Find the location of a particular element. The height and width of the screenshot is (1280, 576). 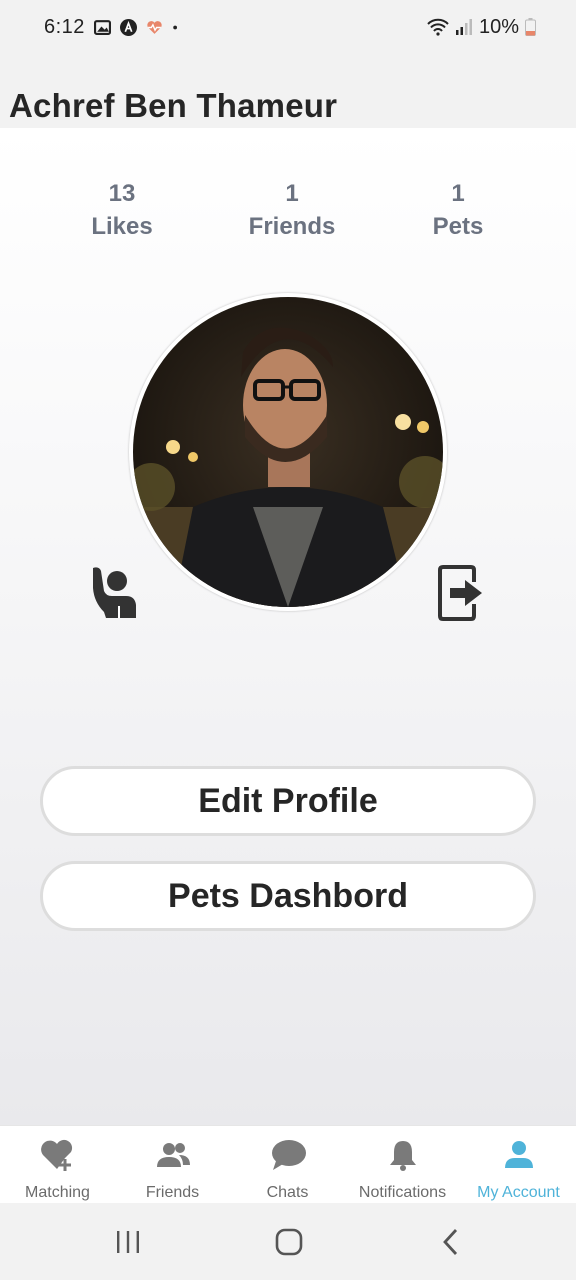

stat-label: Friends is located at coordinates (292, 226).